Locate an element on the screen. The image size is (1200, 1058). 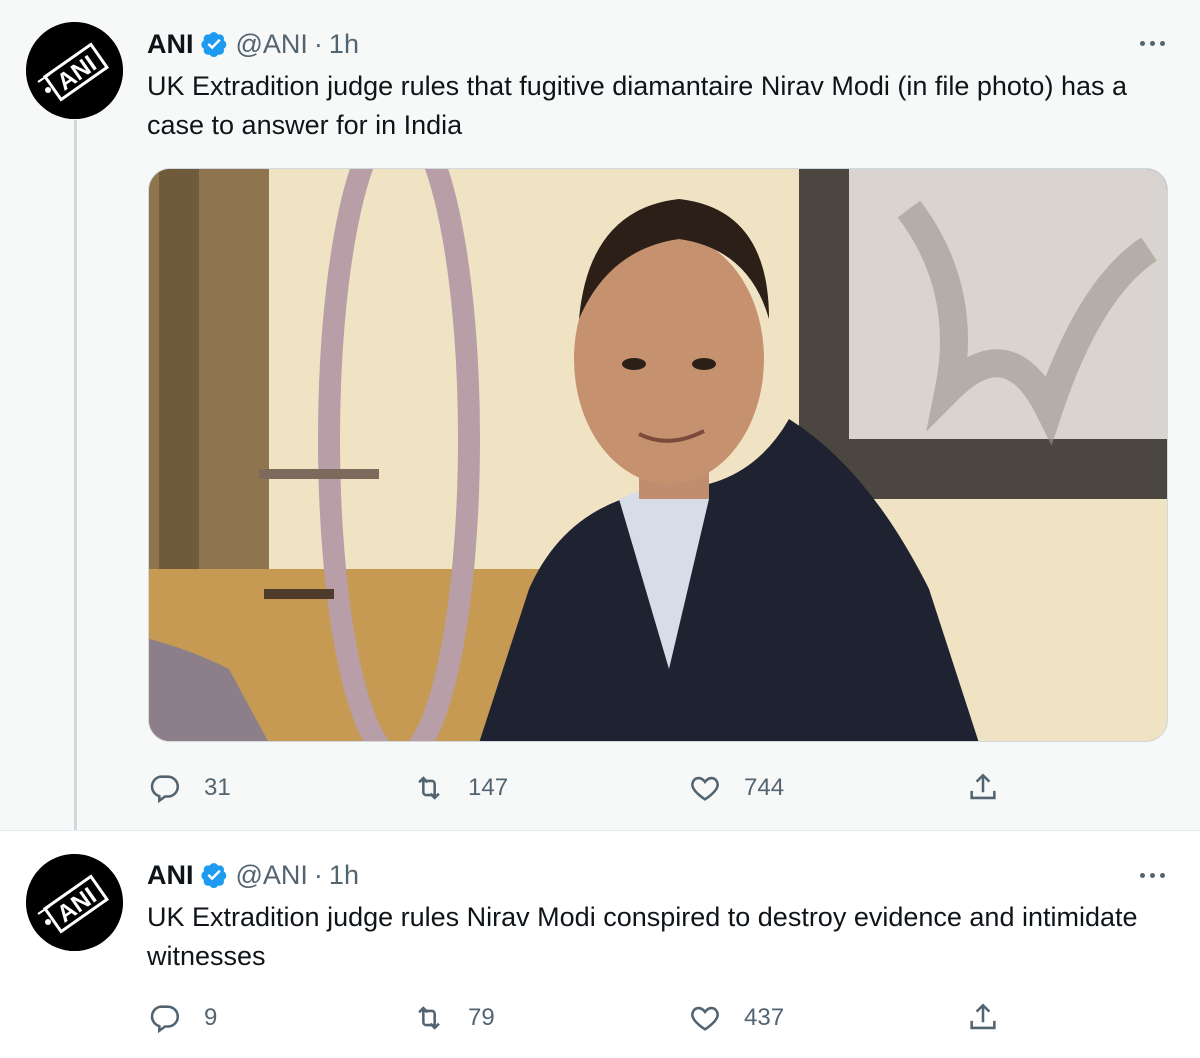
reply-count: 31 is located at coordinates (217, 787).